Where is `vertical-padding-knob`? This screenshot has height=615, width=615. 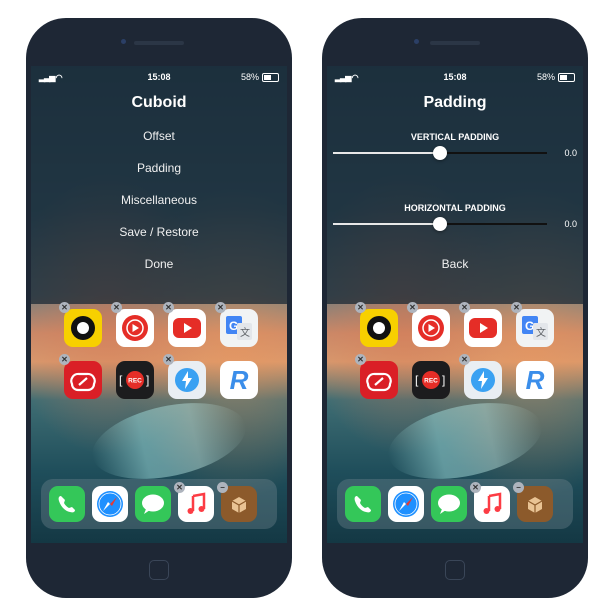 vertical-padding-knob is located at coordinates (440, 153).